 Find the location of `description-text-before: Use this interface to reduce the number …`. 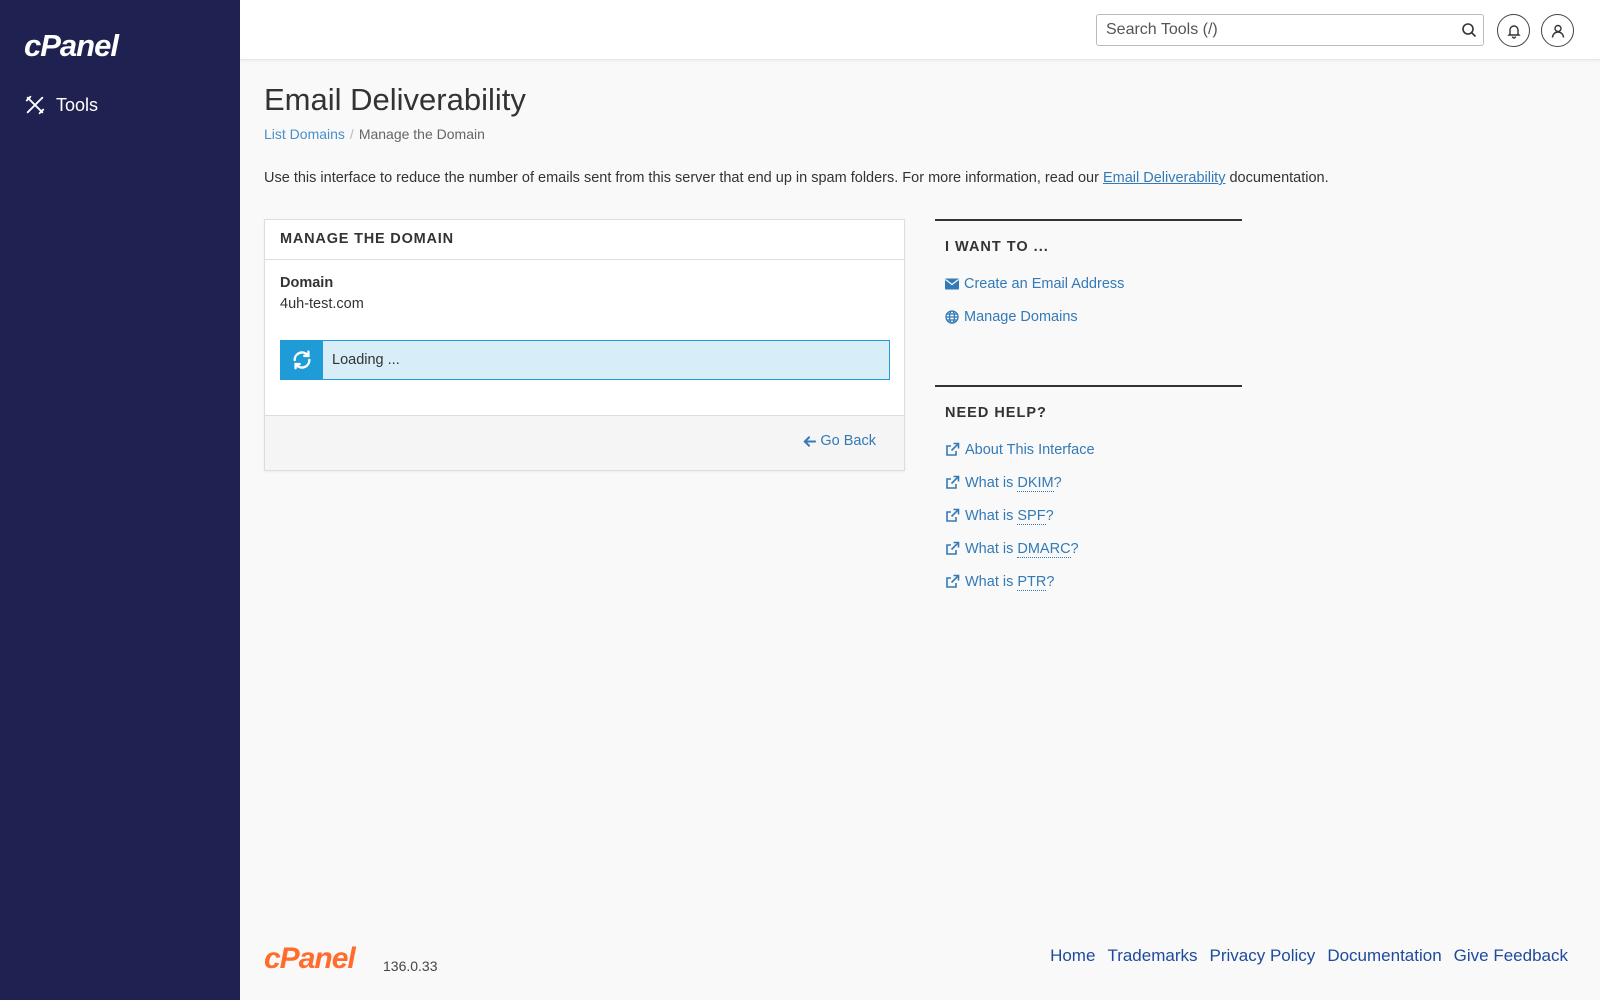

description-text-before: Use this interface to reduce the number … is located at coordinates (683, 178).